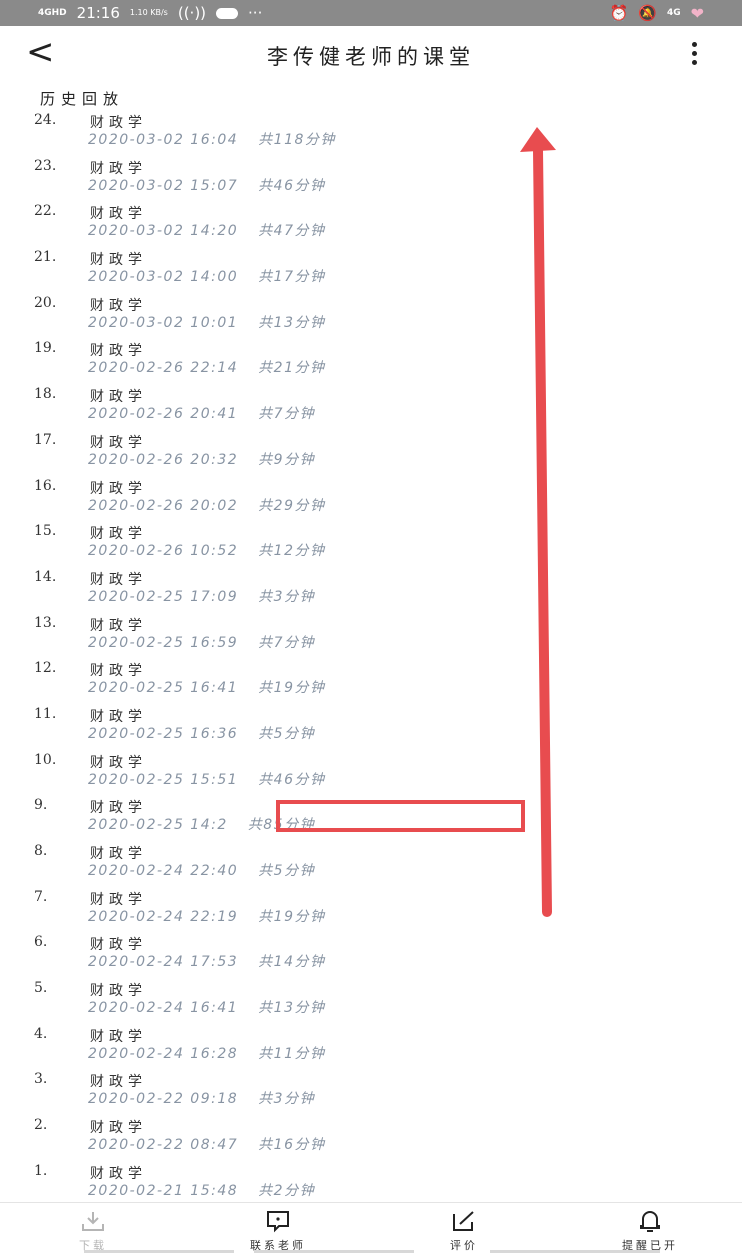  What do you see at coordinates (278, 1222) in the screenshot?
I see `chat-icon` at bounding box center [278, 1222].